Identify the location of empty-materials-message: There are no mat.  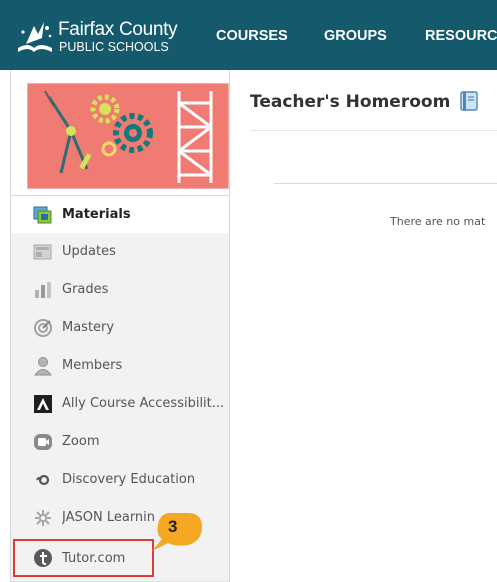
(438, 221).